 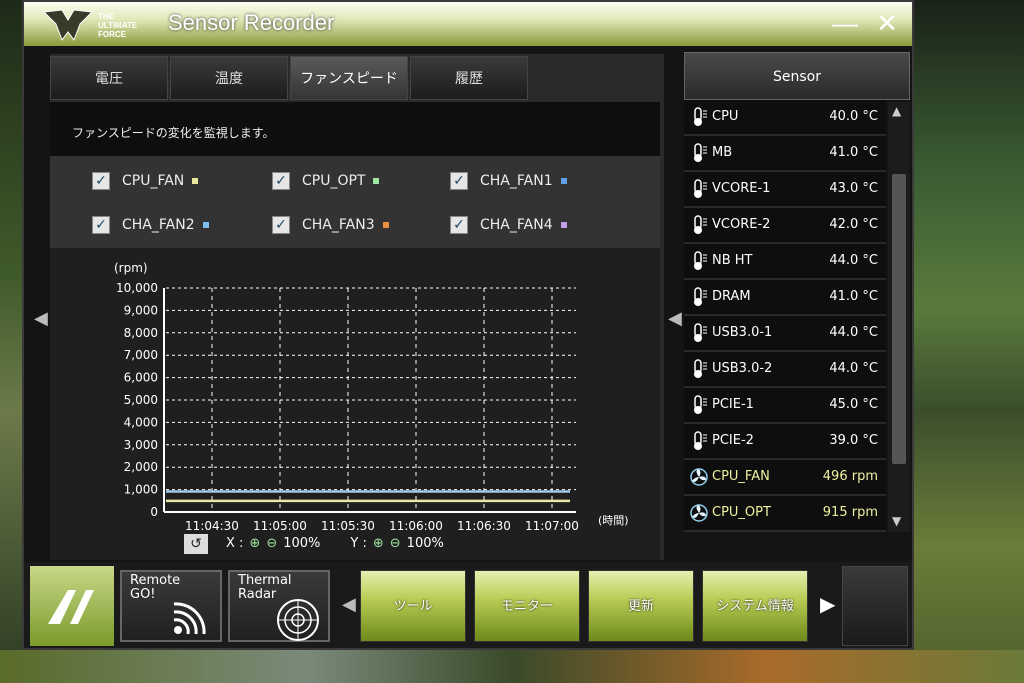 What do you see at coordinates (348, 526) in the screenshot?
I see `x-tick-label: 11:05:30` at bounding box center [348, 526].